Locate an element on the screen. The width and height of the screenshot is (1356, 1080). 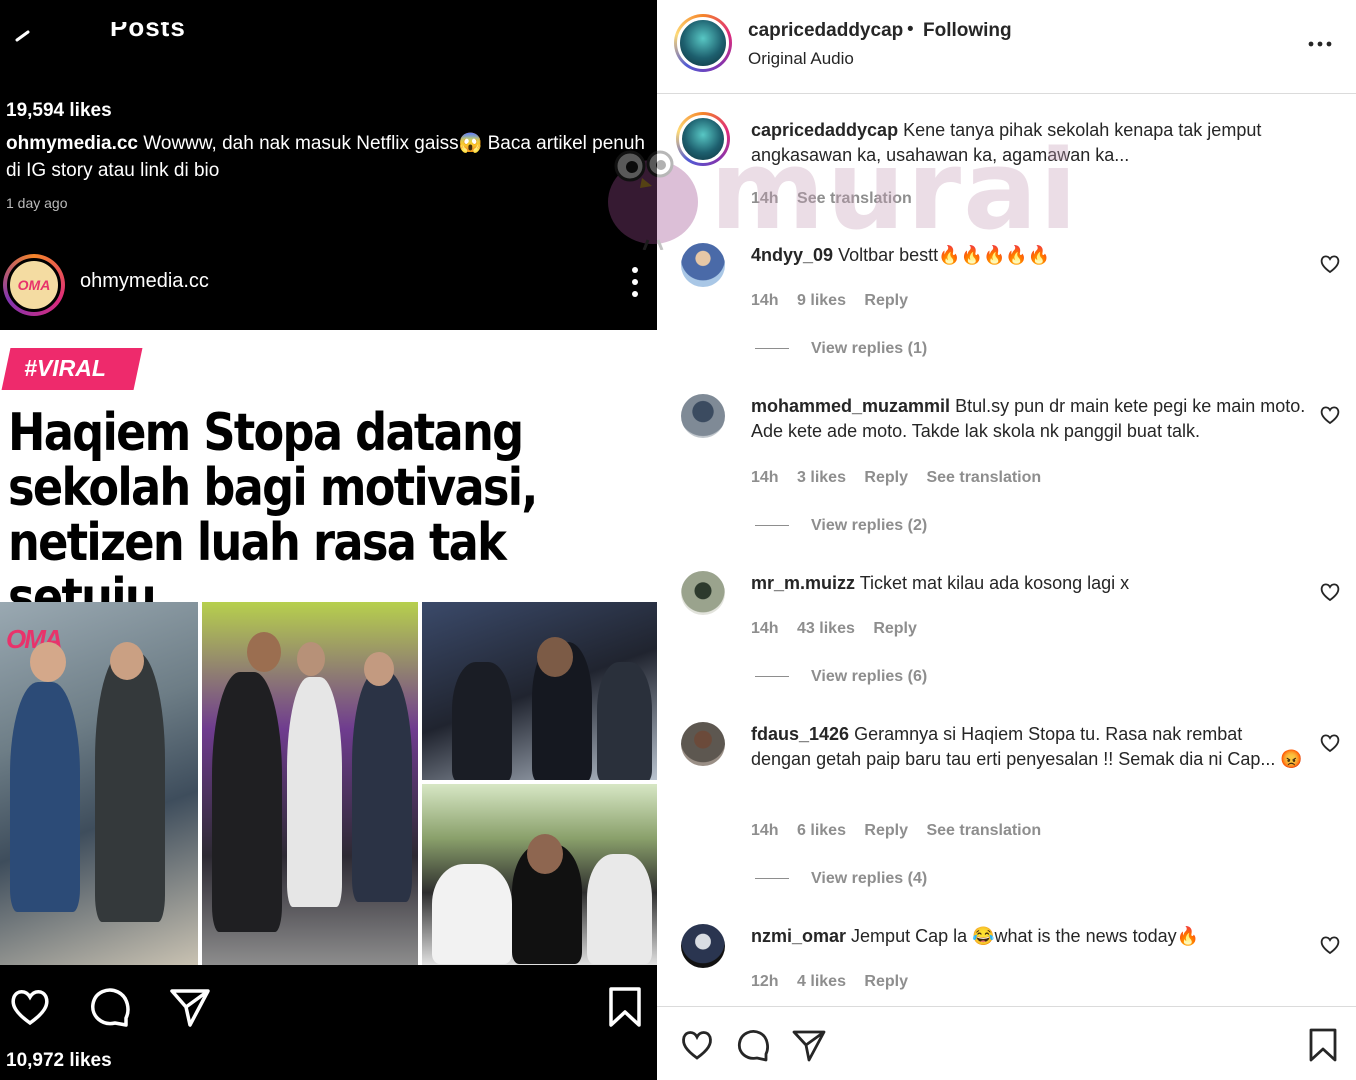
header-username: capricedaddycap is located at coordinates (825, 31).